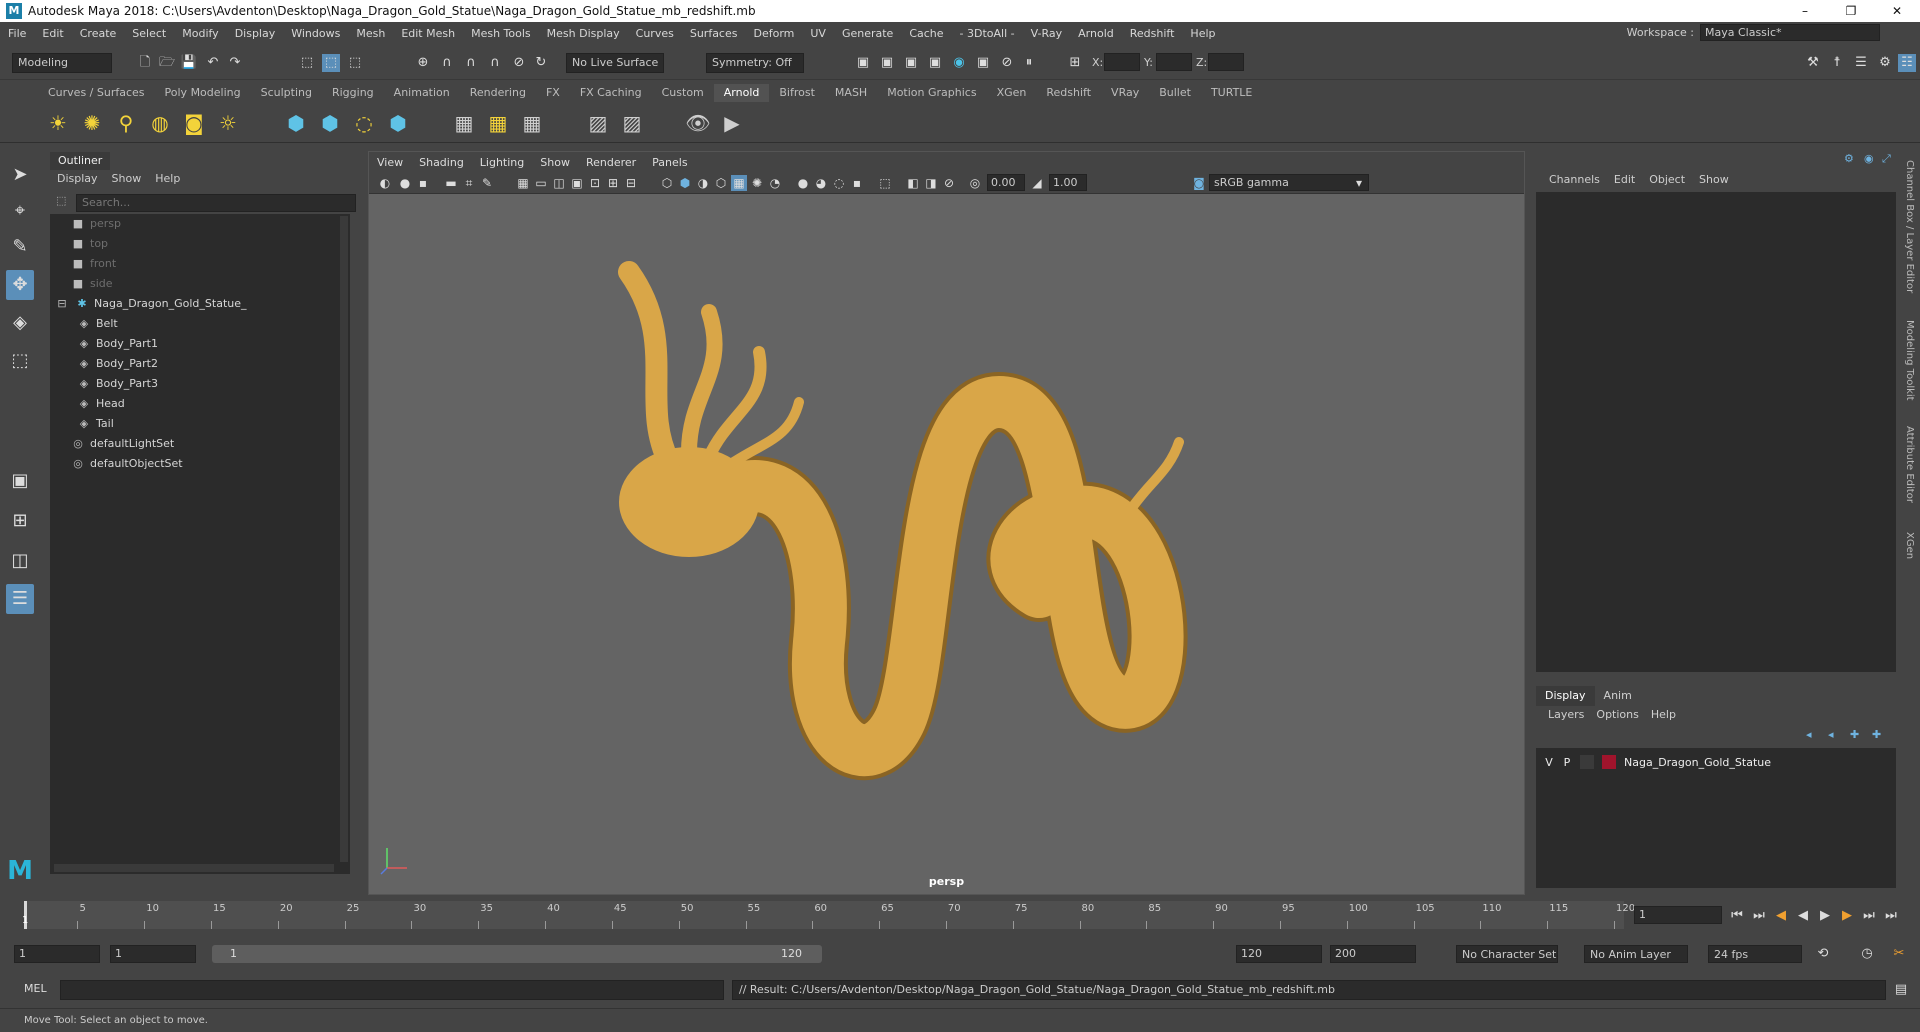 The height and width of the screenshot is (1032, 1920). Describe the element at coordinates (17, 33) in the screenshot. I see `menu-file: File` at that location.